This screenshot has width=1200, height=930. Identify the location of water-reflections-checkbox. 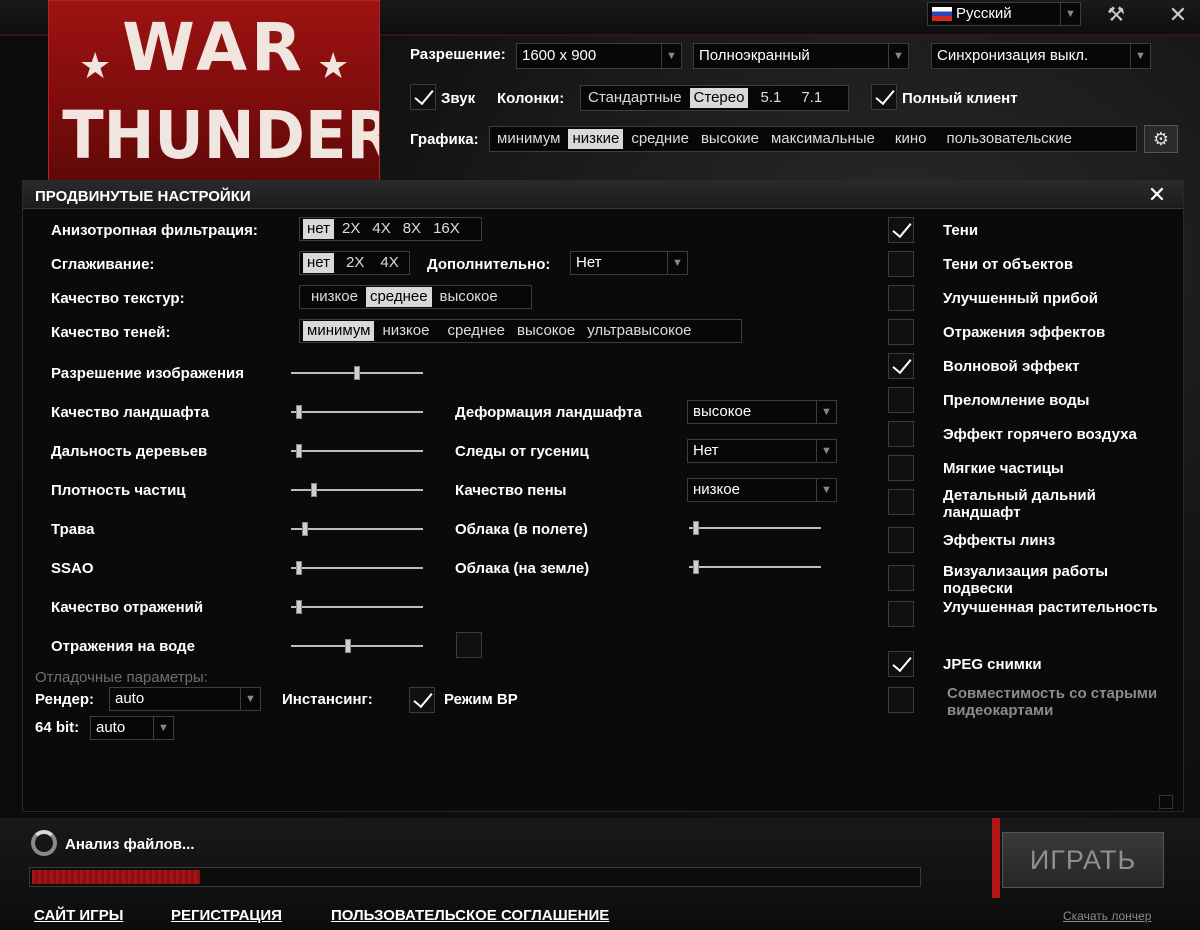
(469, 645).